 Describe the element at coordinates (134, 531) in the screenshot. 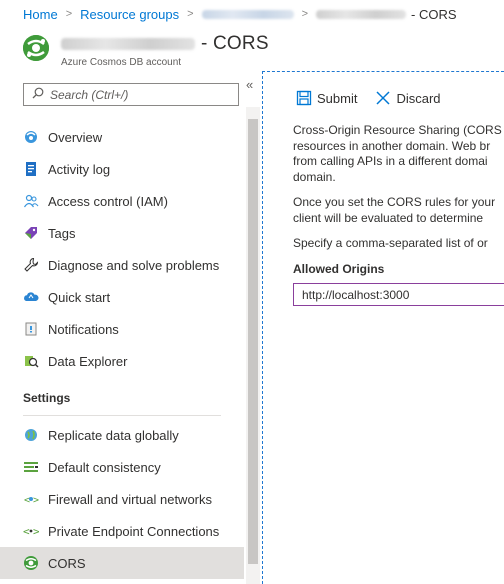

I see `sidebar-item-label: Private Endpoint Connections` at that location.